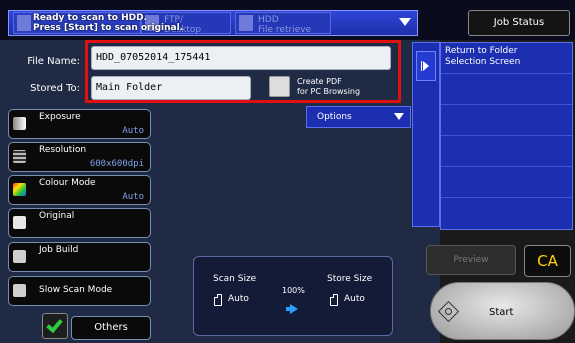 The width and height of the screenshot is (575, 343). Describe the element at coordinates (19, 290) in the screenshot. I see `slow-scan-icon` at that location.